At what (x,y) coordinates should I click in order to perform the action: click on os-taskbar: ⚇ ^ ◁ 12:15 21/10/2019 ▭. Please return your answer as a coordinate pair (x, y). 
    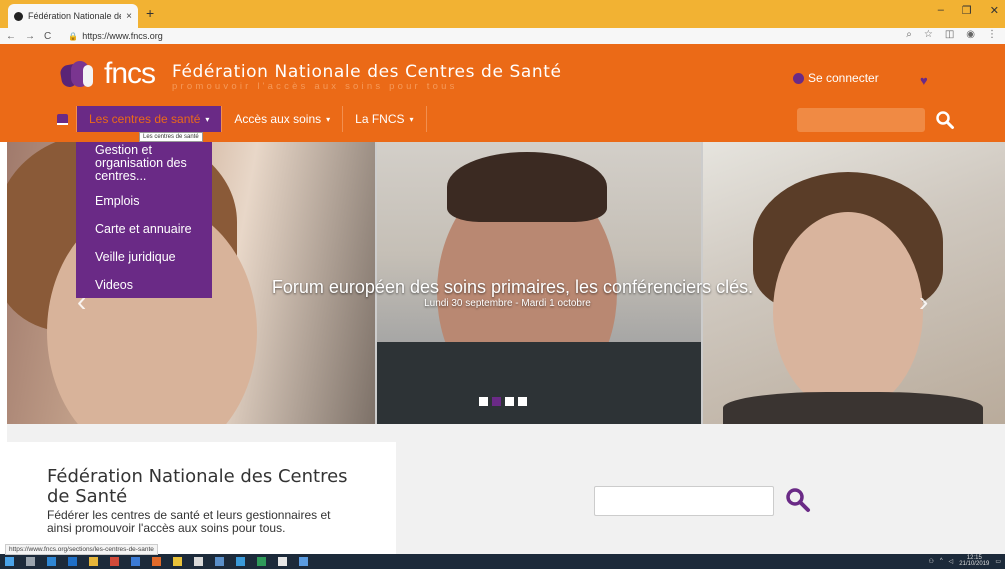
    Looking at the image, I should click on (502, 561).